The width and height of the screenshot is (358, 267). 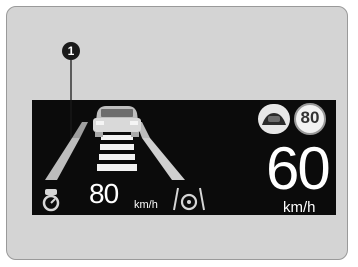 What do you see at coordinates (117, 153) in the screenshot?
I see `following-distance-icon` at bounding box center [117, 153].